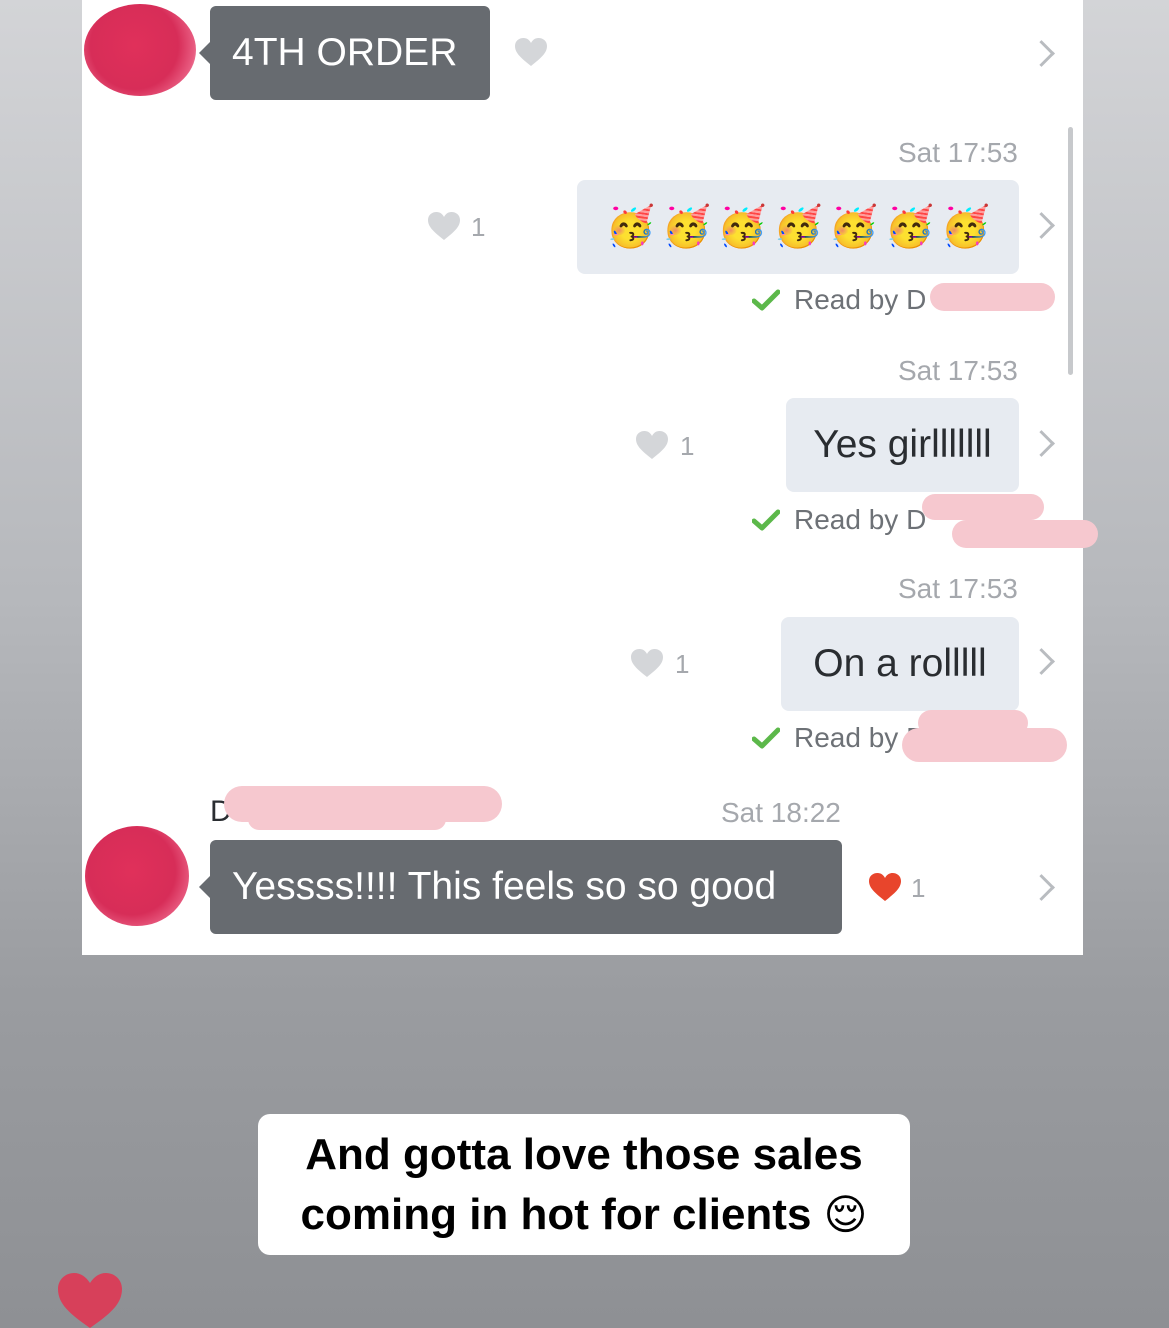  I want to click on message-text: On a rolllll, so click(900, 663).